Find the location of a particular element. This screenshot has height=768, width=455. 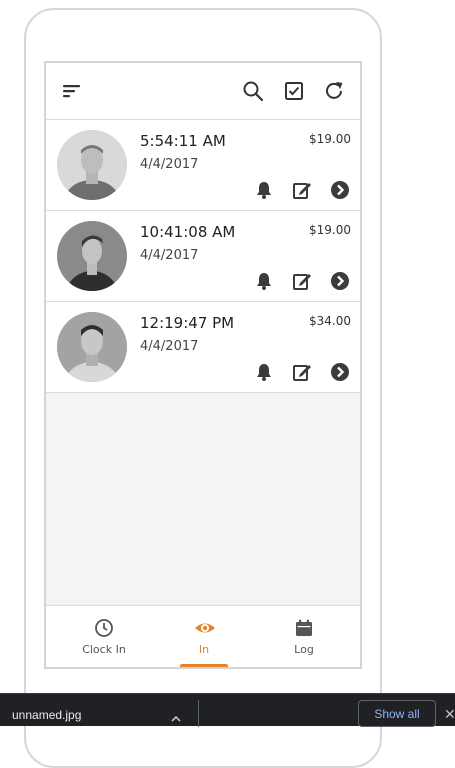

clock-icon is located at coordinates (104, 628).